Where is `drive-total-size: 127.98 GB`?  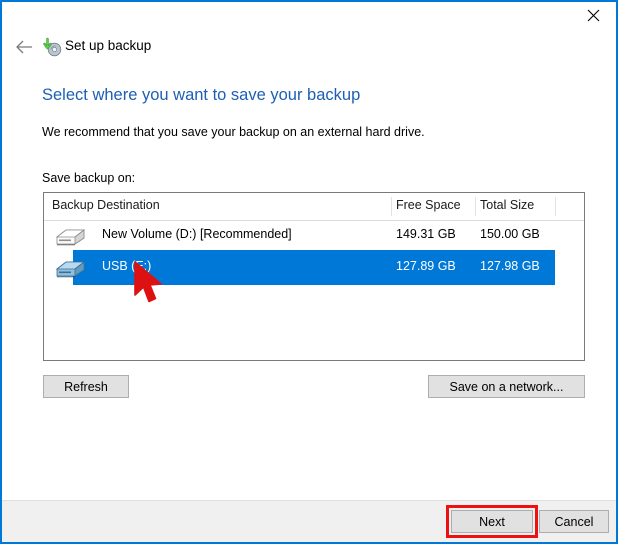 drive-total-size: 127.98 GB is located at coordinates (510, 266).